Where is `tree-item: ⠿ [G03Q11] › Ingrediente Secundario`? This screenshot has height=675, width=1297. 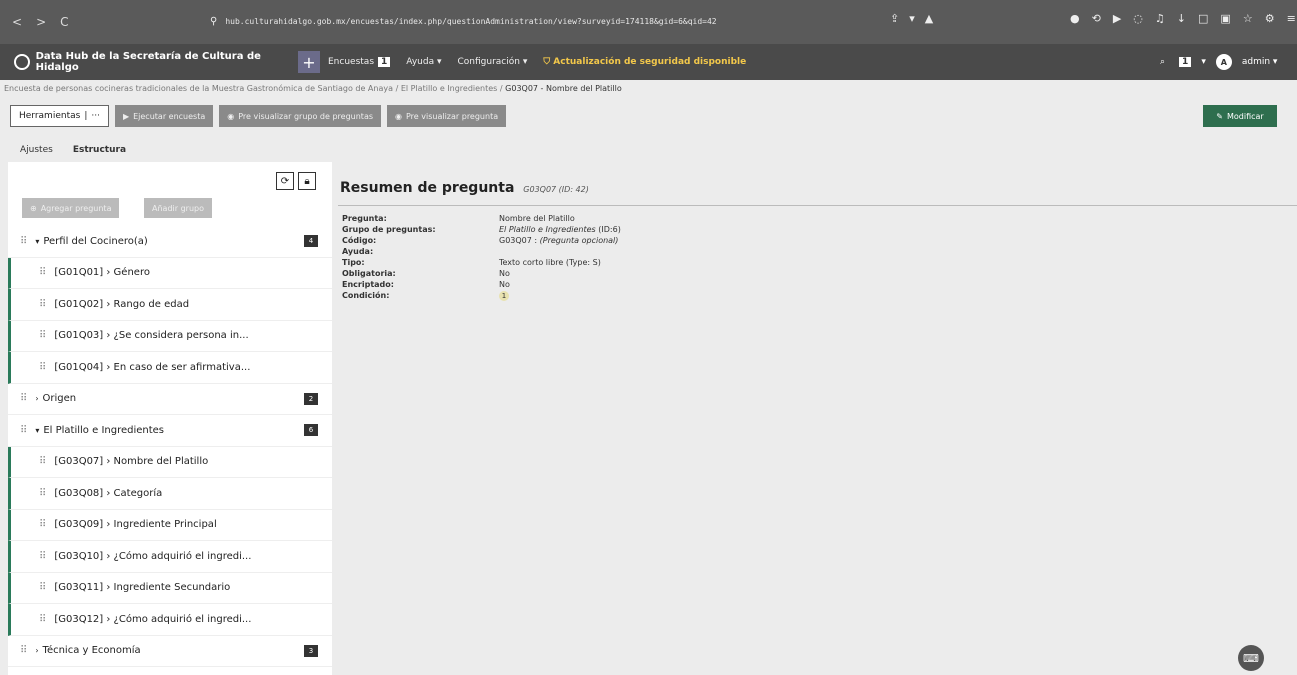
tree-item: ⠿ [G03Q11] › Ingrediente Secundario is located at coordinates (170, 588).